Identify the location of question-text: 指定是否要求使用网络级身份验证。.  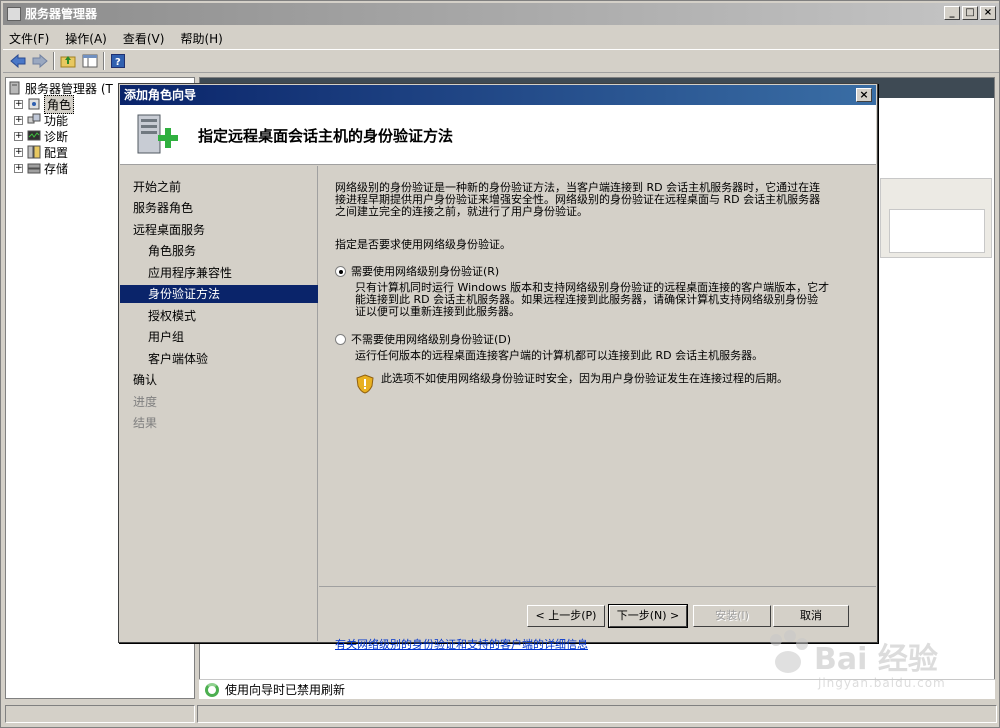
(423, 244).